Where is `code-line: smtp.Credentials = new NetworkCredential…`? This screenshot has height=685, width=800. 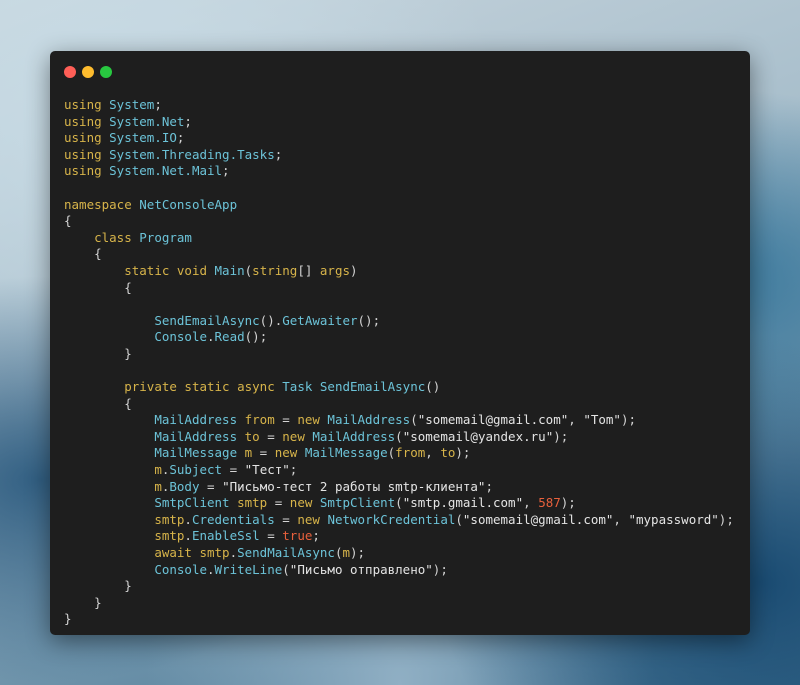
code-line: smtp.Credentials = new NetworkCredential… is located at coordinates (399, 520).